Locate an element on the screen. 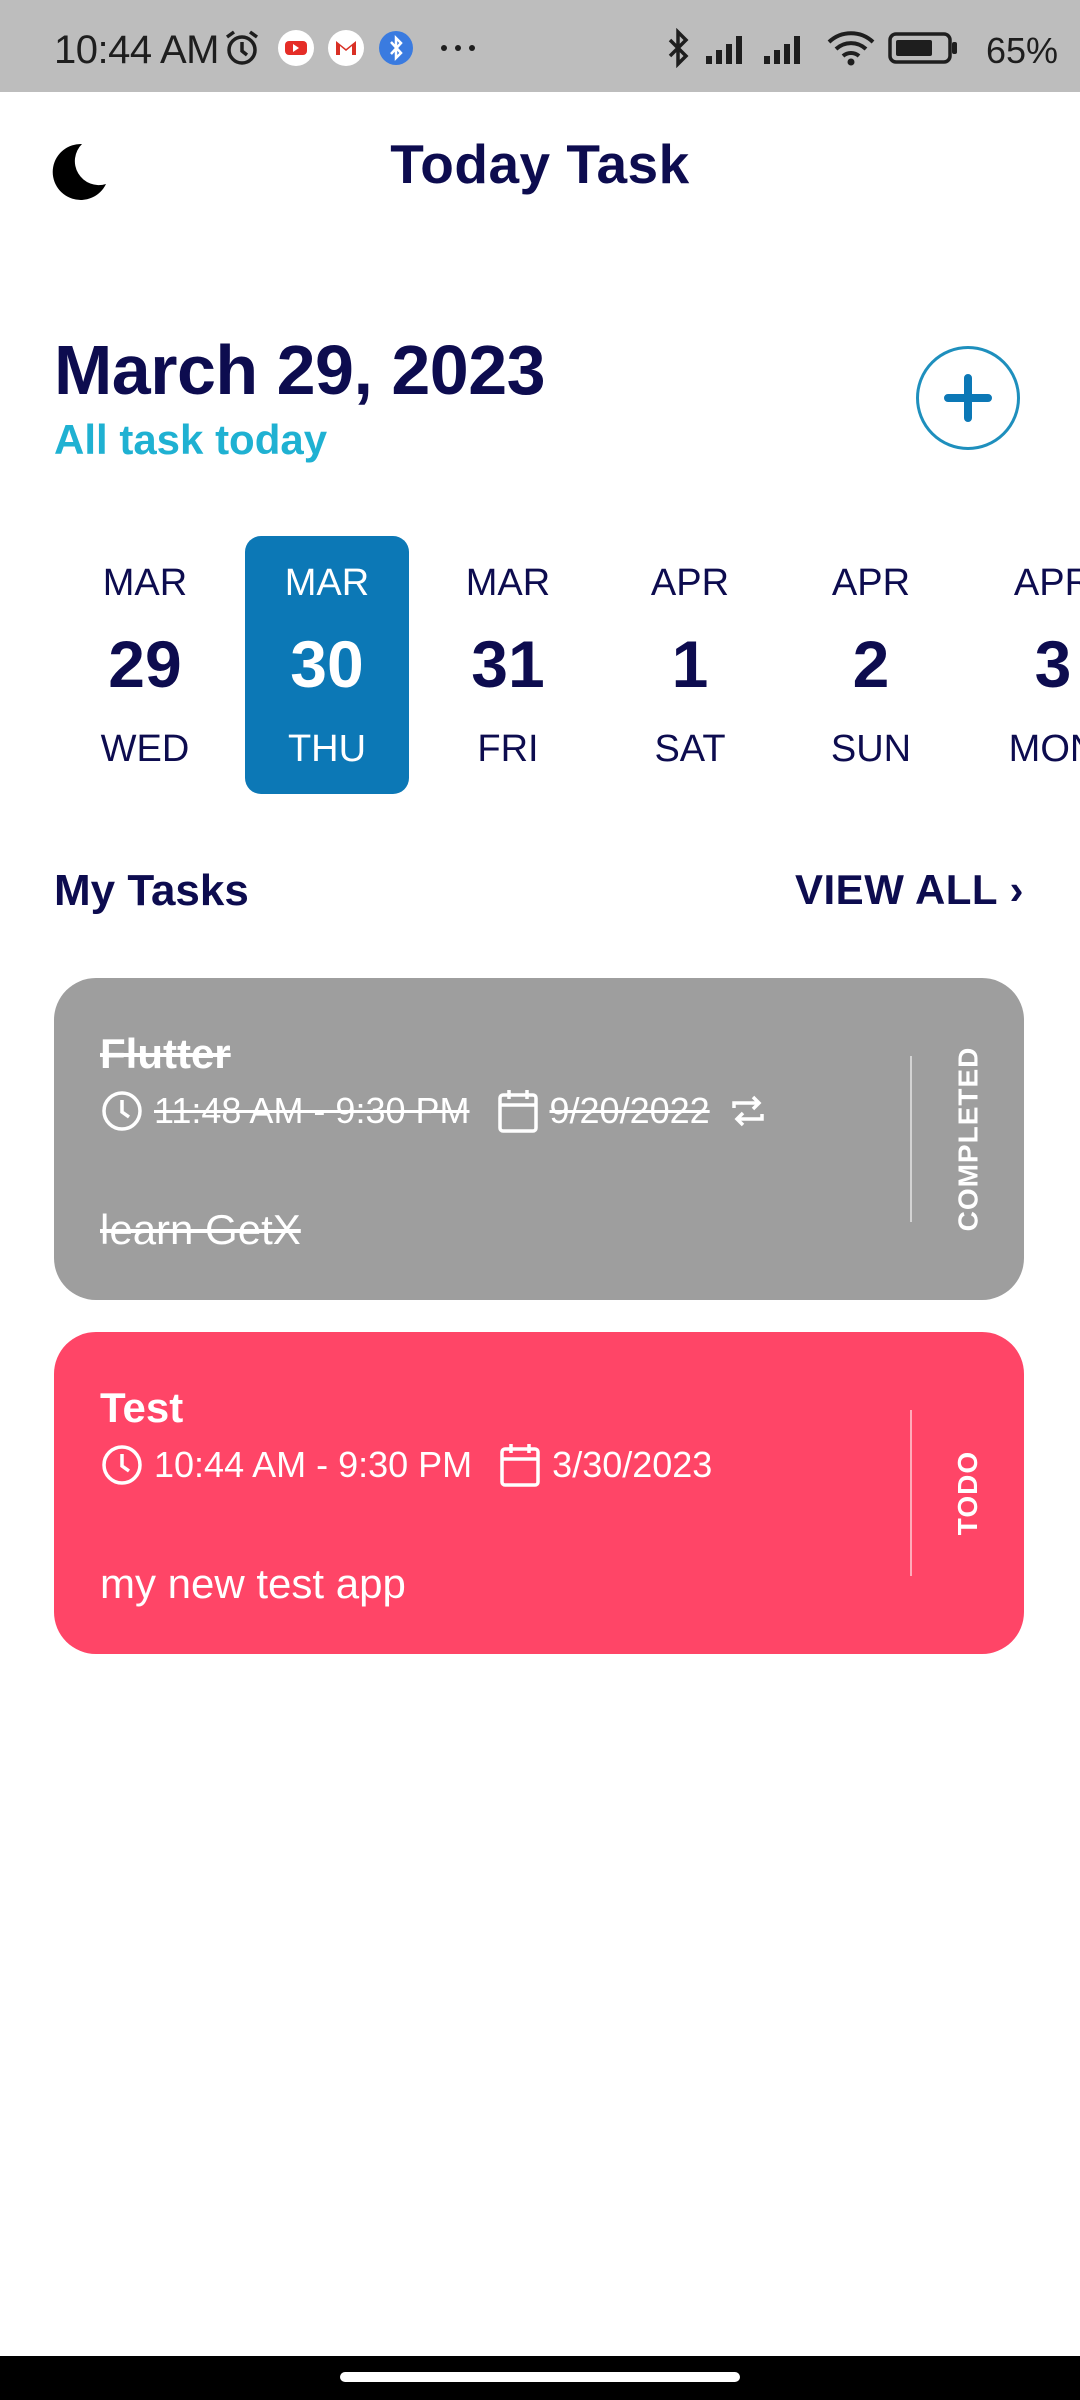  wifi-icon is located at coordinates (851, 50).